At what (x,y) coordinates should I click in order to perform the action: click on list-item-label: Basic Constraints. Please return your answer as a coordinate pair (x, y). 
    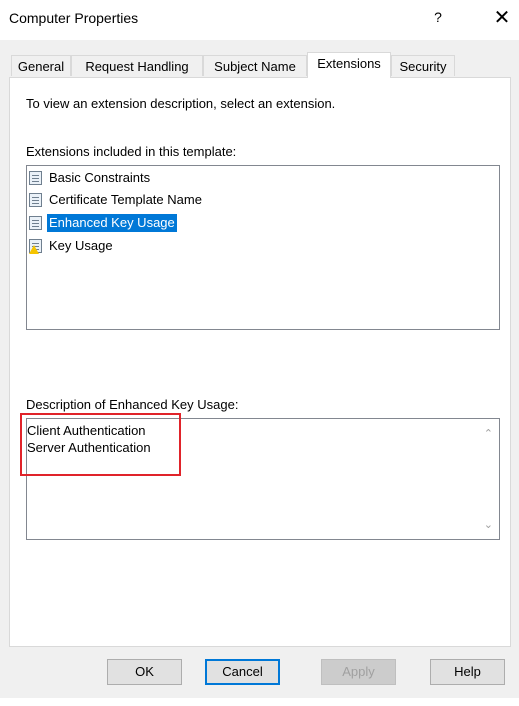
    Looking at the image, I should click on (100, 177).